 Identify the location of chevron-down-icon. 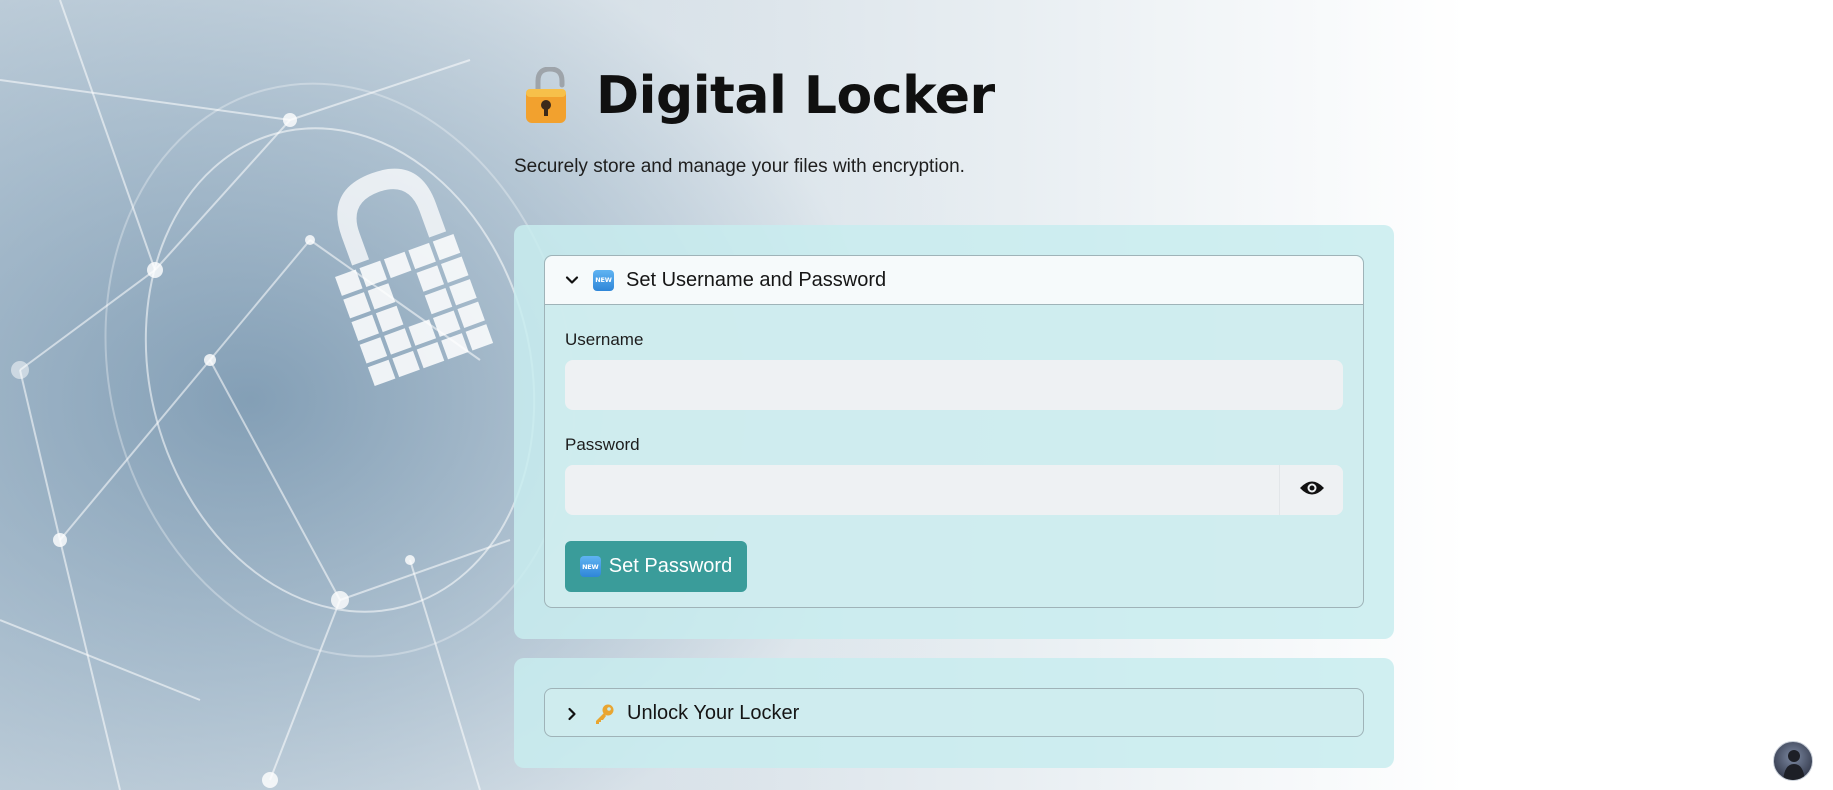
(572, 280).